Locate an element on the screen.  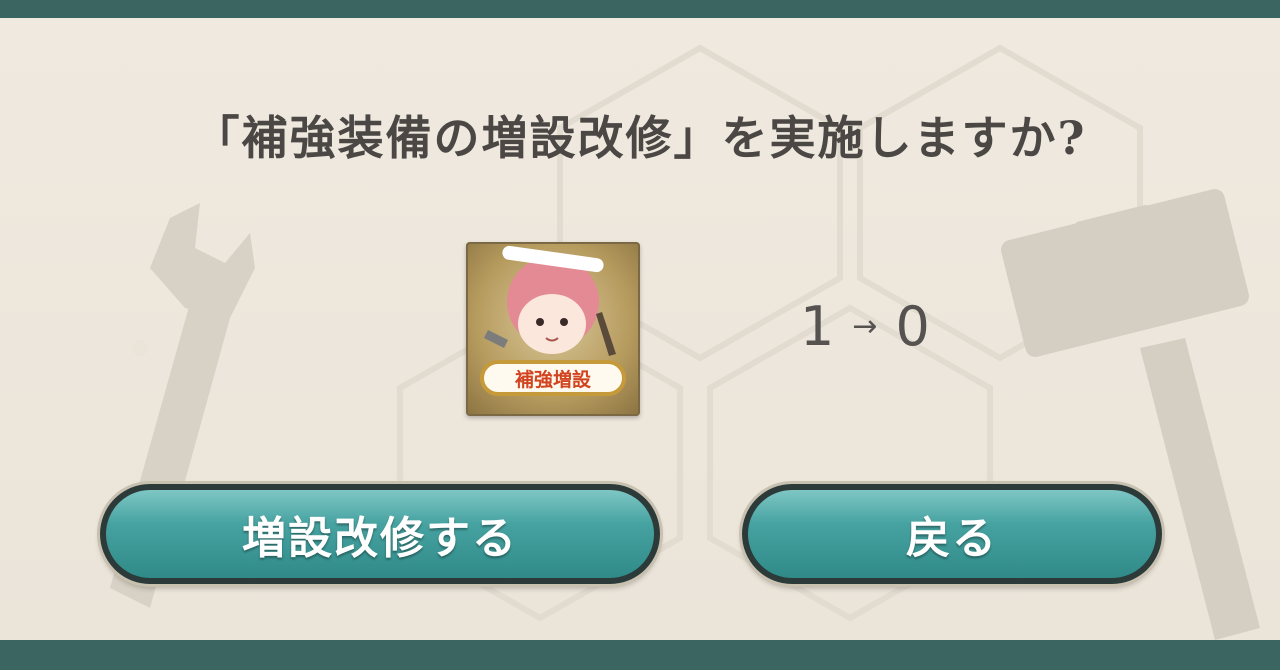
confirm-expansion-button: 増設改修する is located at coordinates (380, 534).